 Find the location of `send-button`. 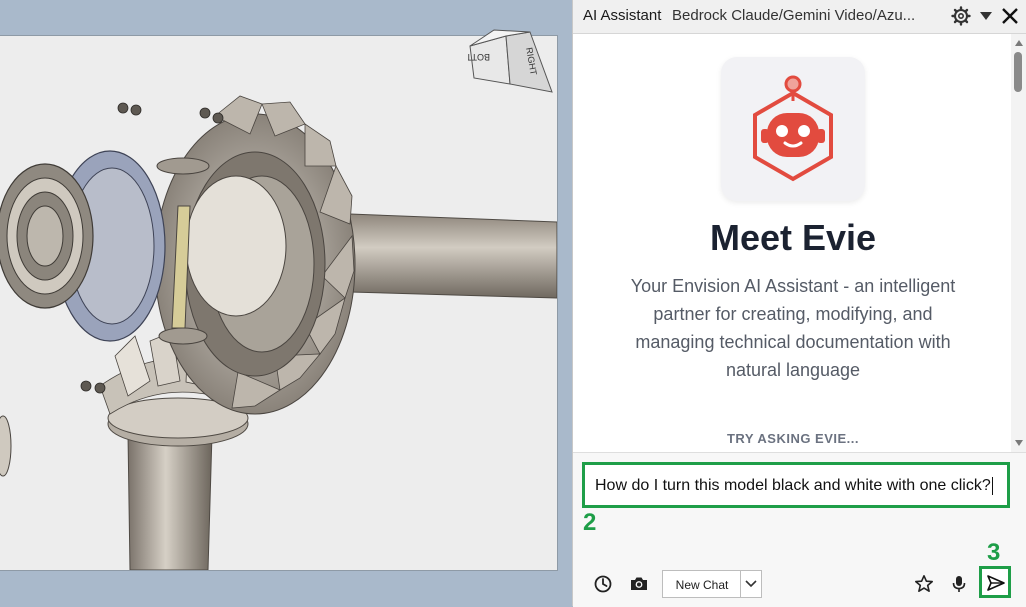

send-button is located at coordinates (995, 582).